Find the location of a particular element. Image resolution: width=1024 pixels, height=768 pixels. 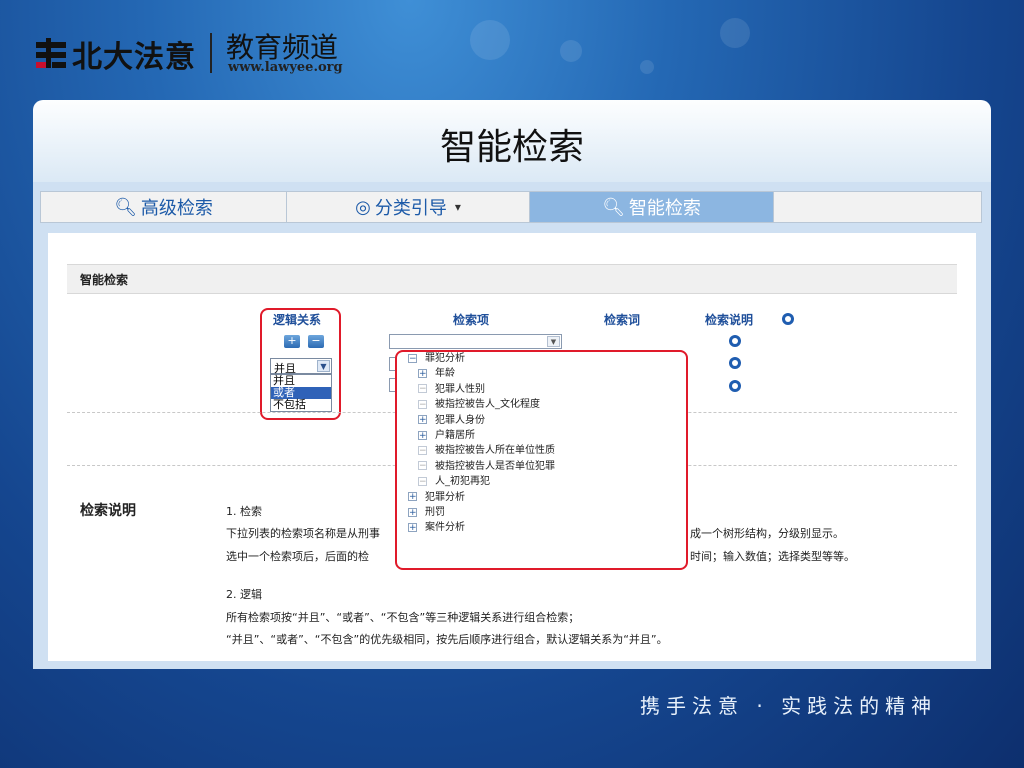

tree-node: − 被指控被告人_文化程度 is located at coordinates (479, 405).